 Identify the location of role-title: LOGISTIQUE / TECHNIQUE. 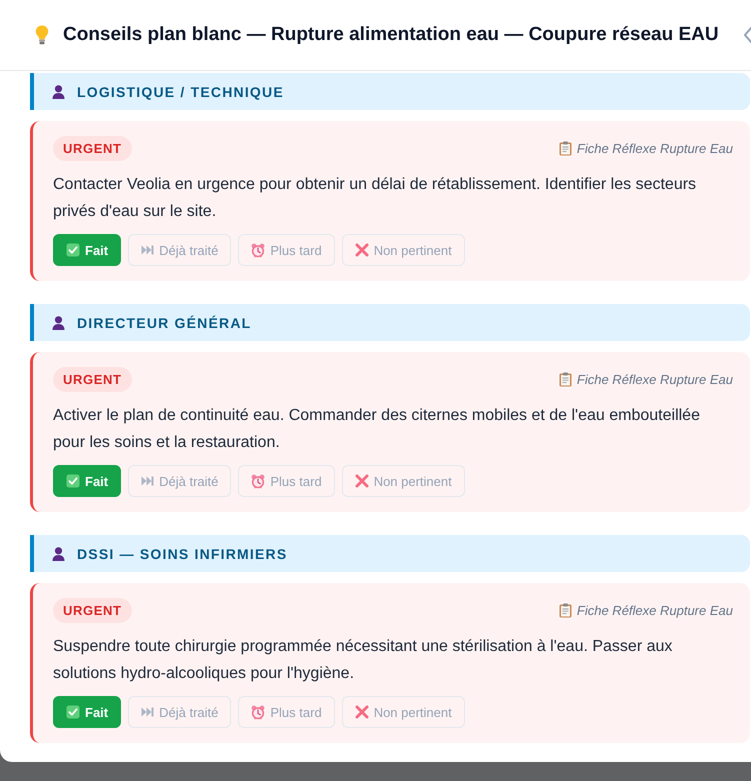
(180, 92).